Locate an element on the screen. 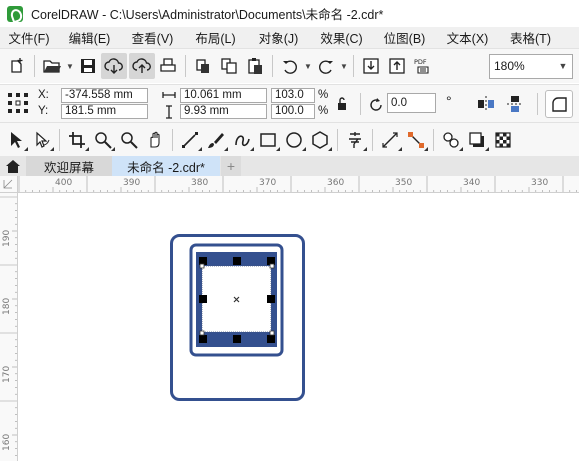 Image resolution: width=579 pixels, height=461 pixels. y-position-input: 181.5 mm is located at coordinates (104, 111).